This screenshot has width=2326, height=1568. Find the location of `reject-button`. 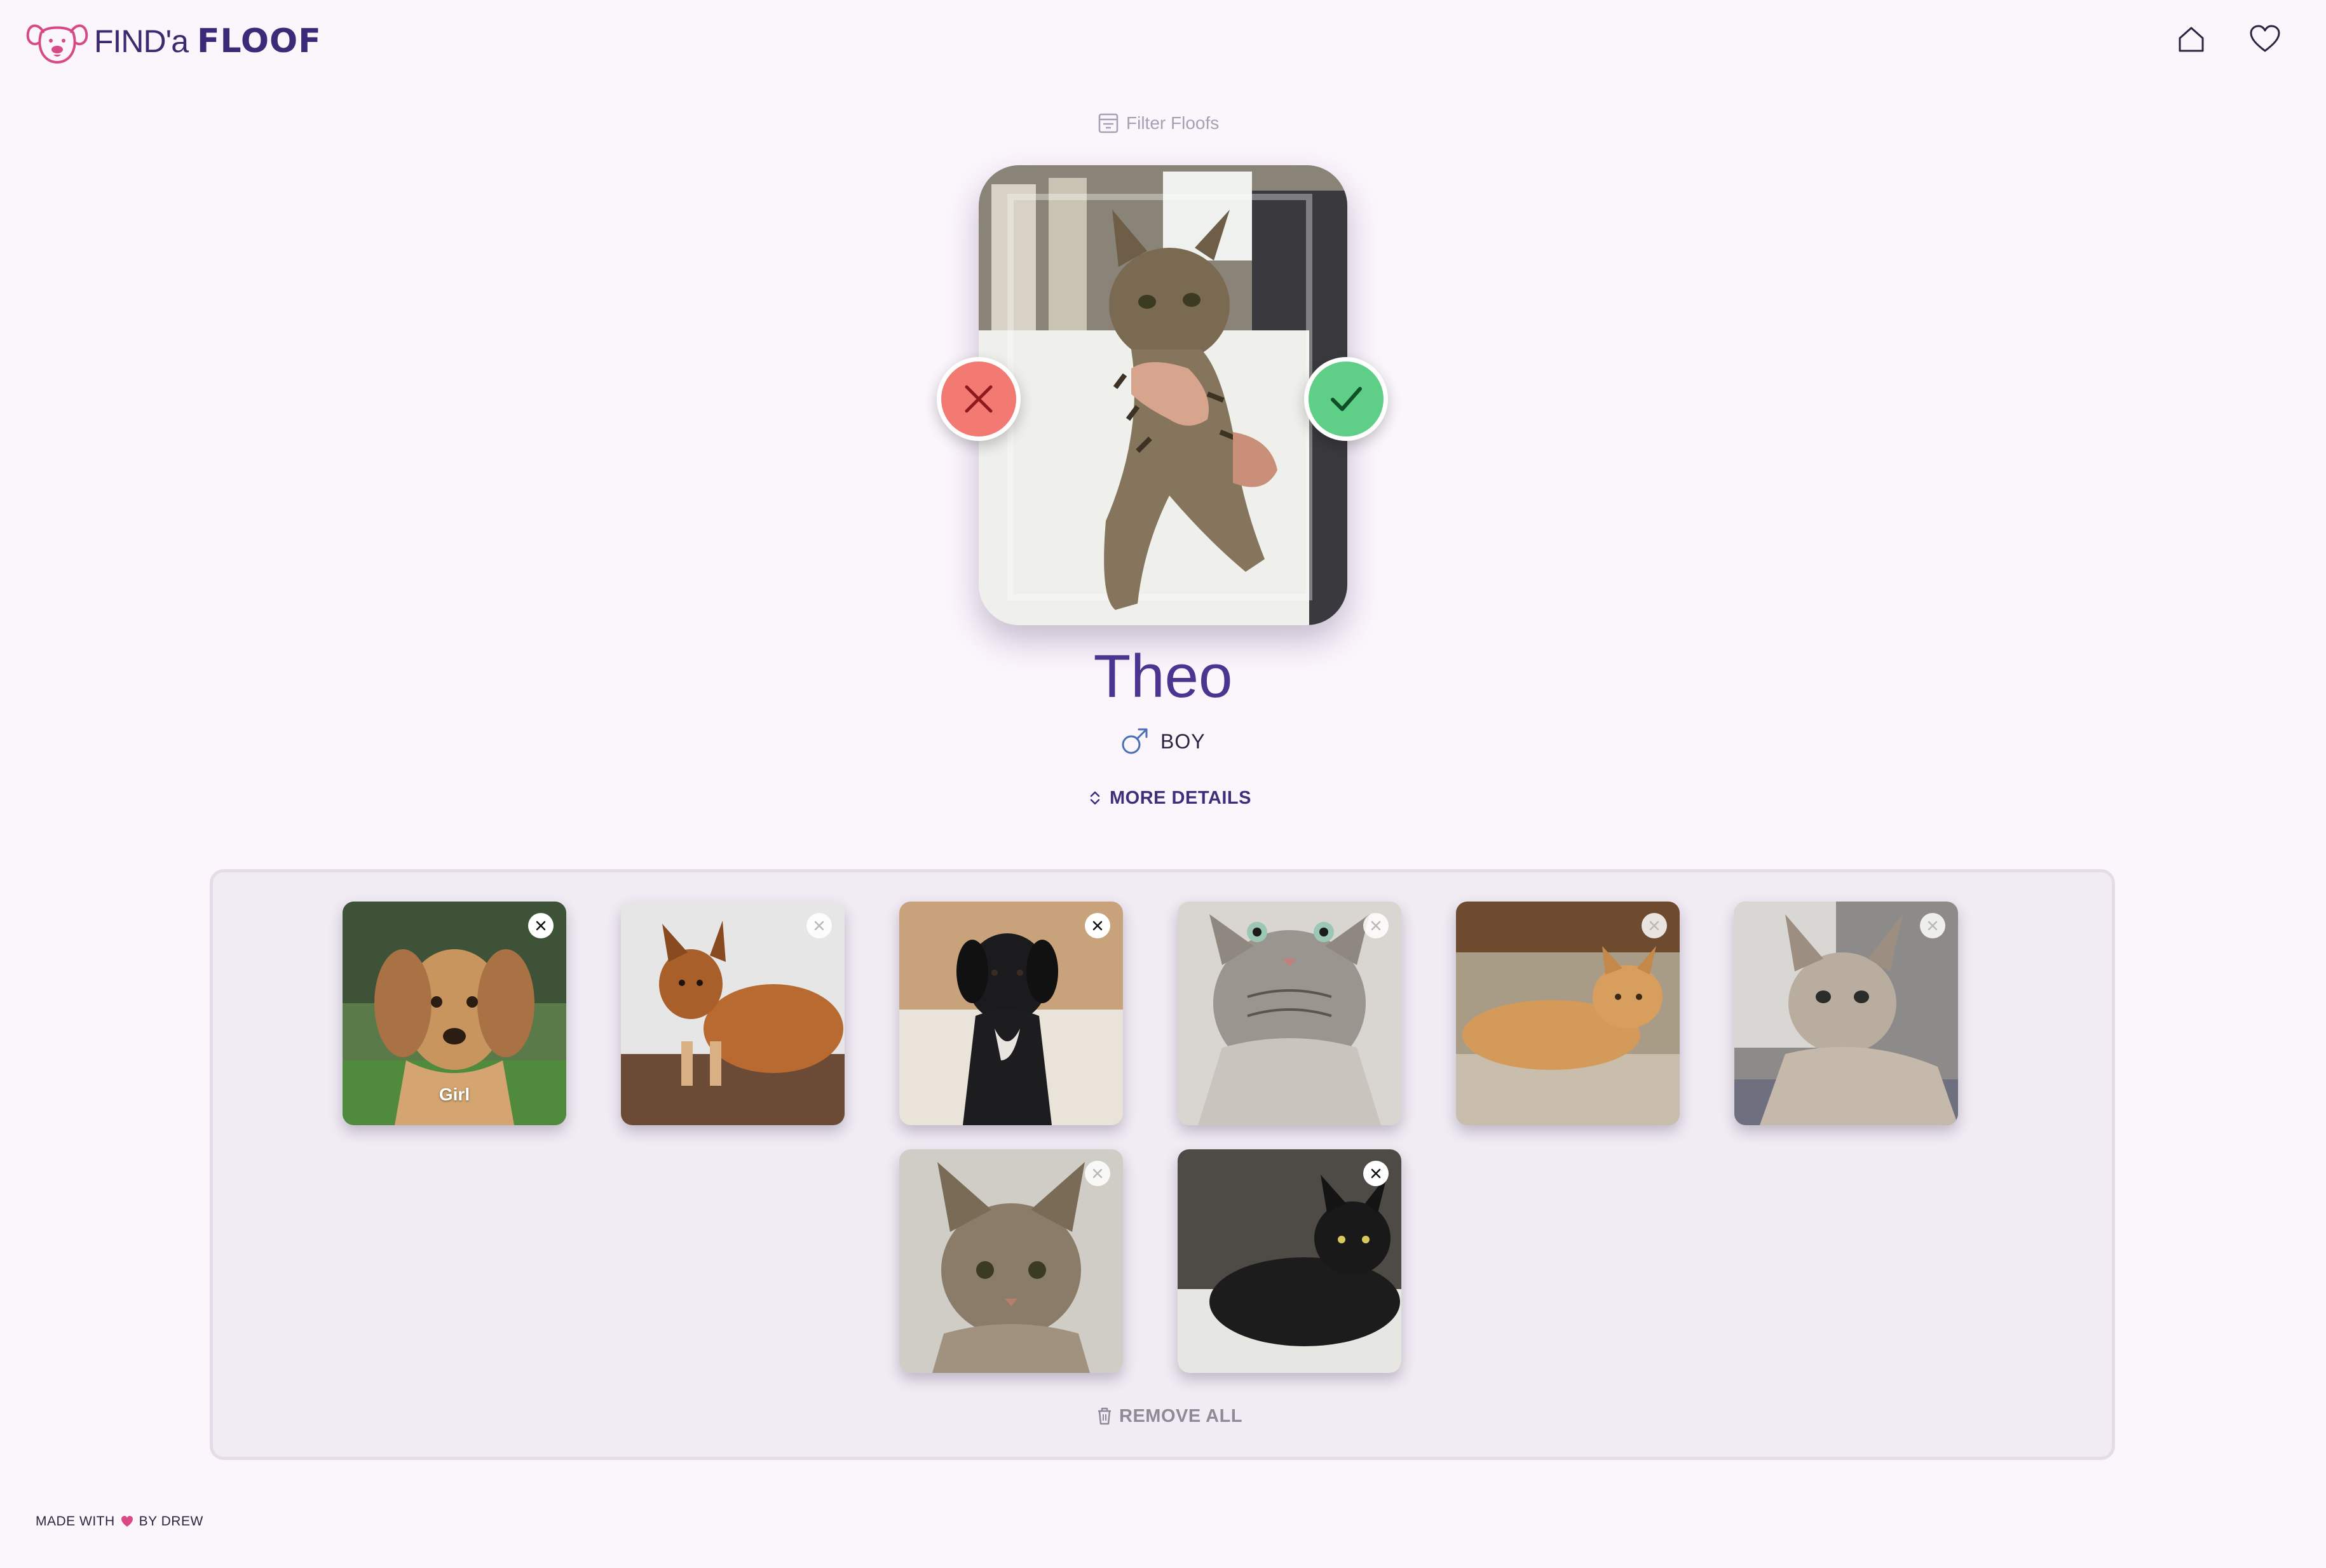

reject-button is located at coordinates (979, 399).